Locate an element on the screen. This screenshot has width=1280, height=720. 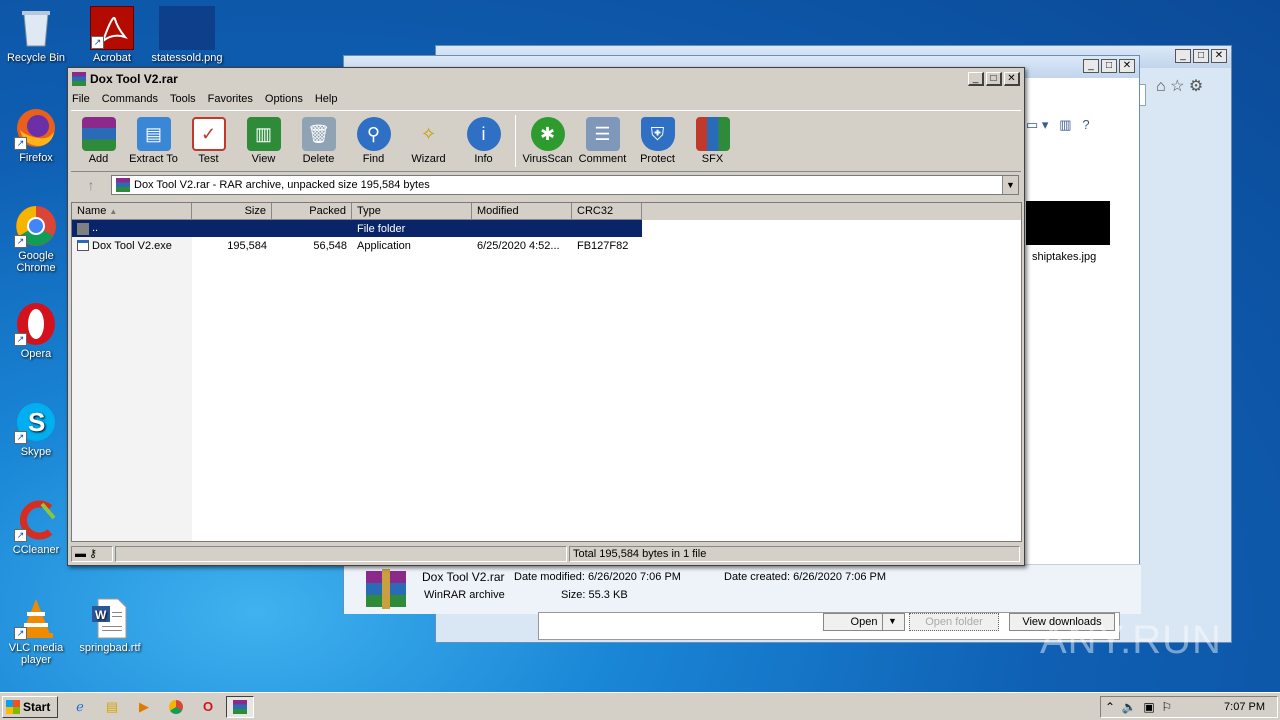
info-button: i Info is located at coordinates (483, 141).